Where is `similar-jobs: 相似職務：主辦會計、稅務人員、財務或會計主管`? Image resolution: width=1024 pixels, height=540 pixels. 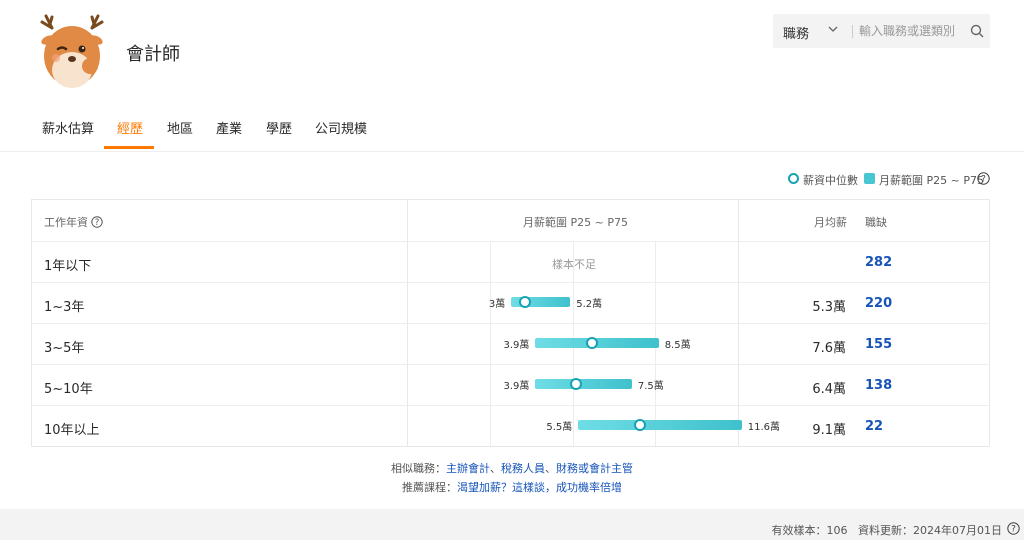
similar-jobs: 相似職務：主辦會計、稅務人員、財務或會計主管 is located at coordinates (512, 468).